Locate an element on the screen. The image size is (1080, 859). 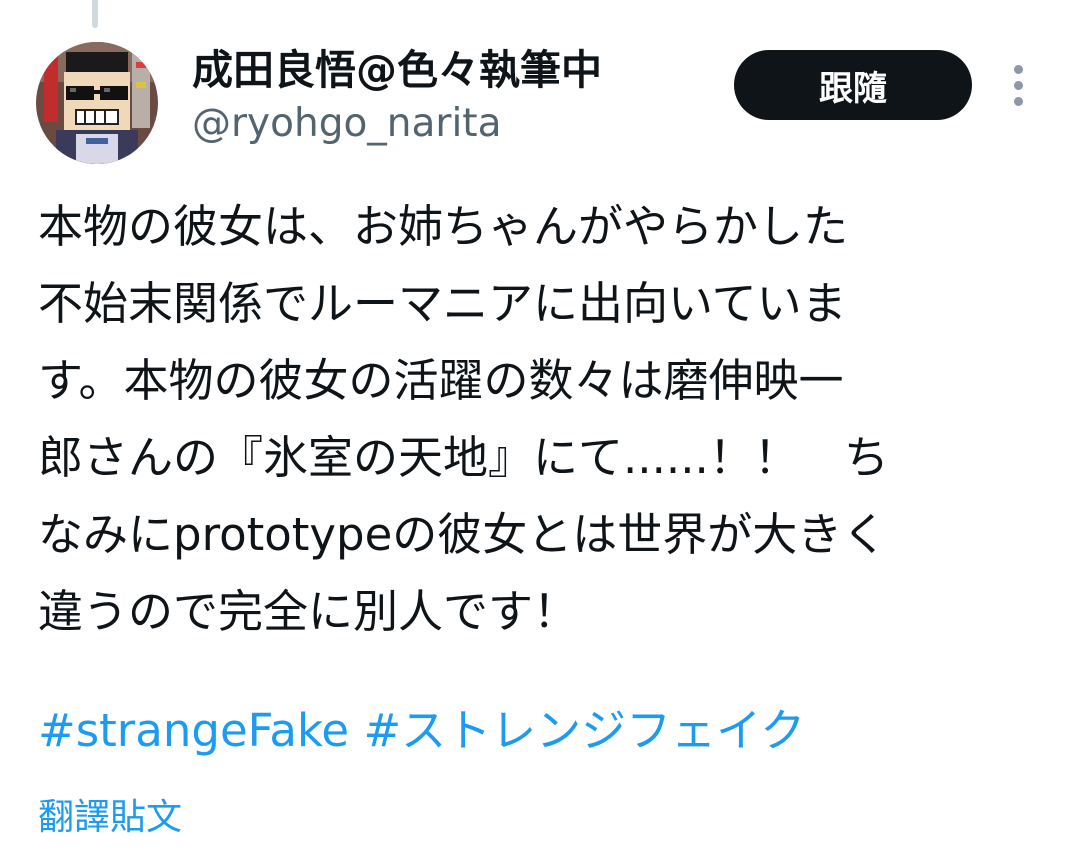
pixel-art-avatar-icon is located at coordinates (97, 103).